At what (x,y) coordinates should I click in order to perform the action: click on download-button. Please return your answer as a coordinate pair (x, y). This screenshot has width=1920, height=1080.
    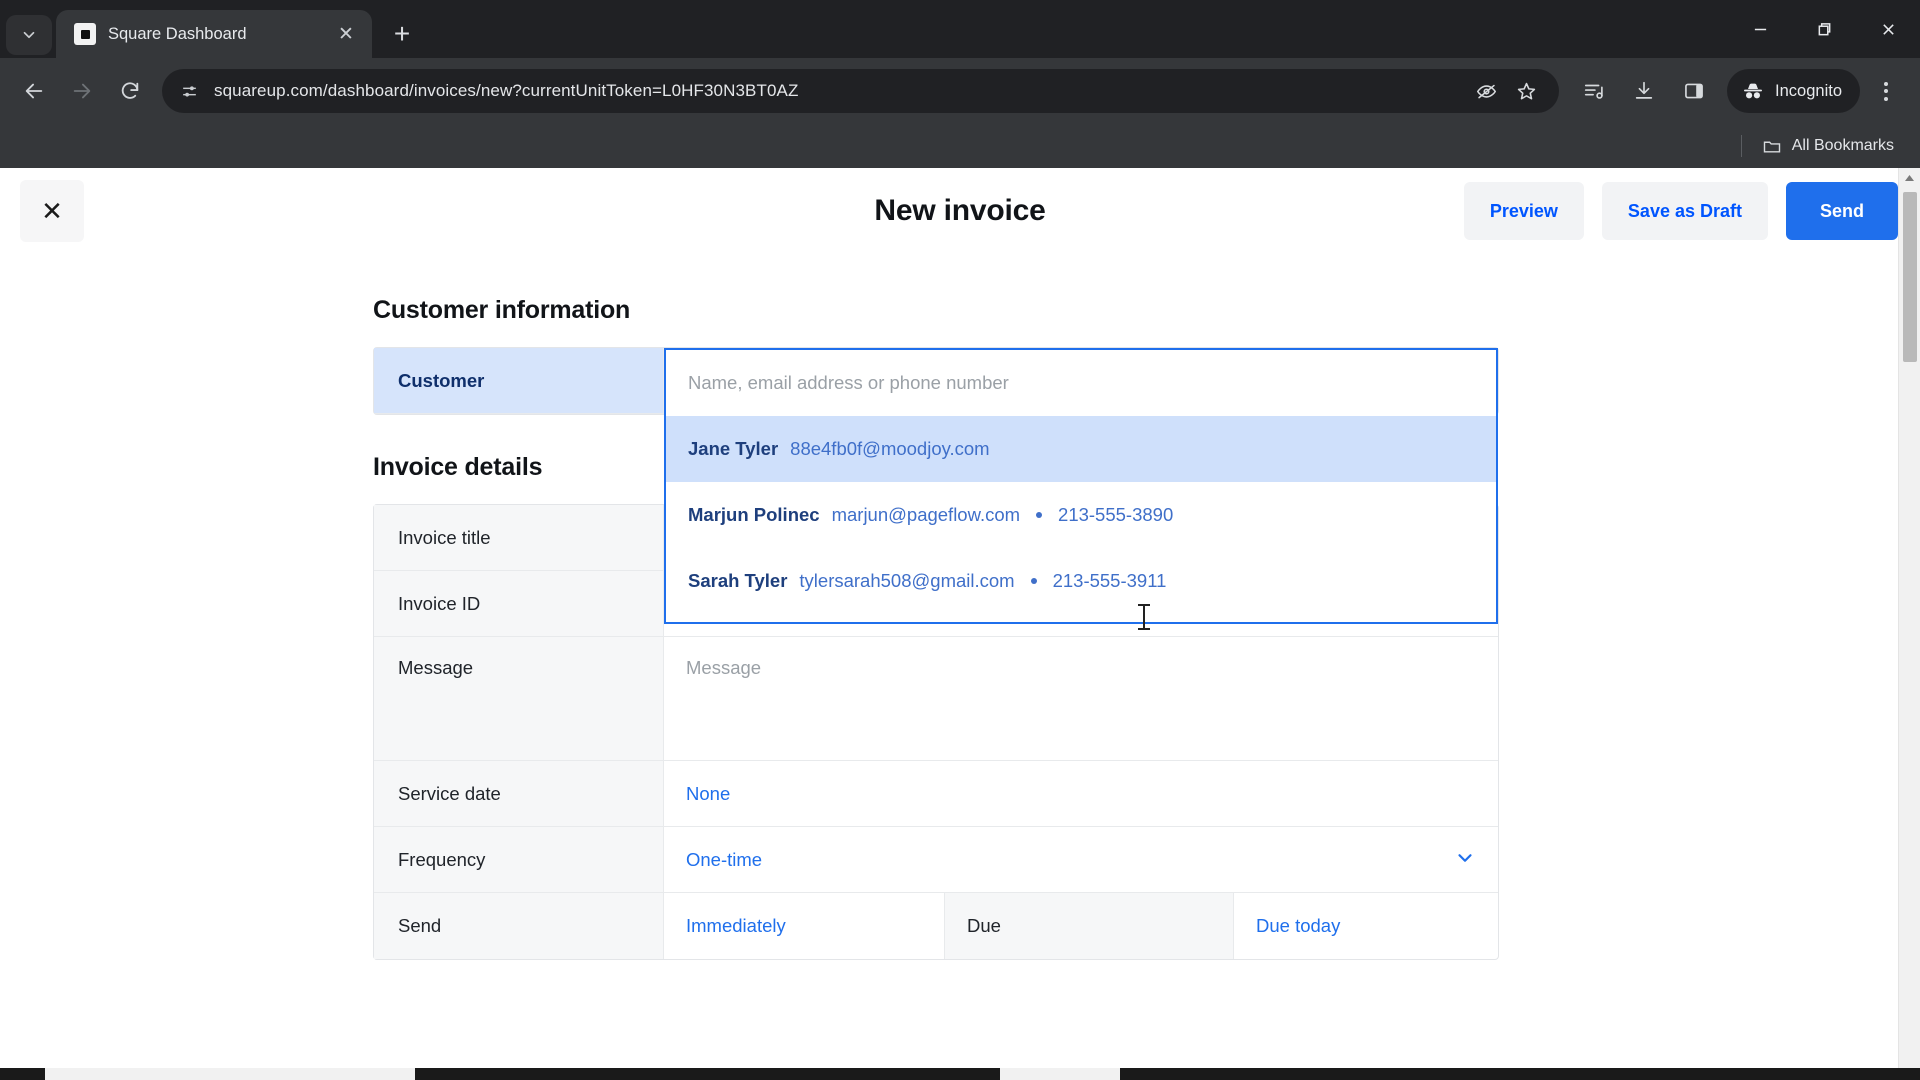
    Looking at the image, I should click on (1644, 91).